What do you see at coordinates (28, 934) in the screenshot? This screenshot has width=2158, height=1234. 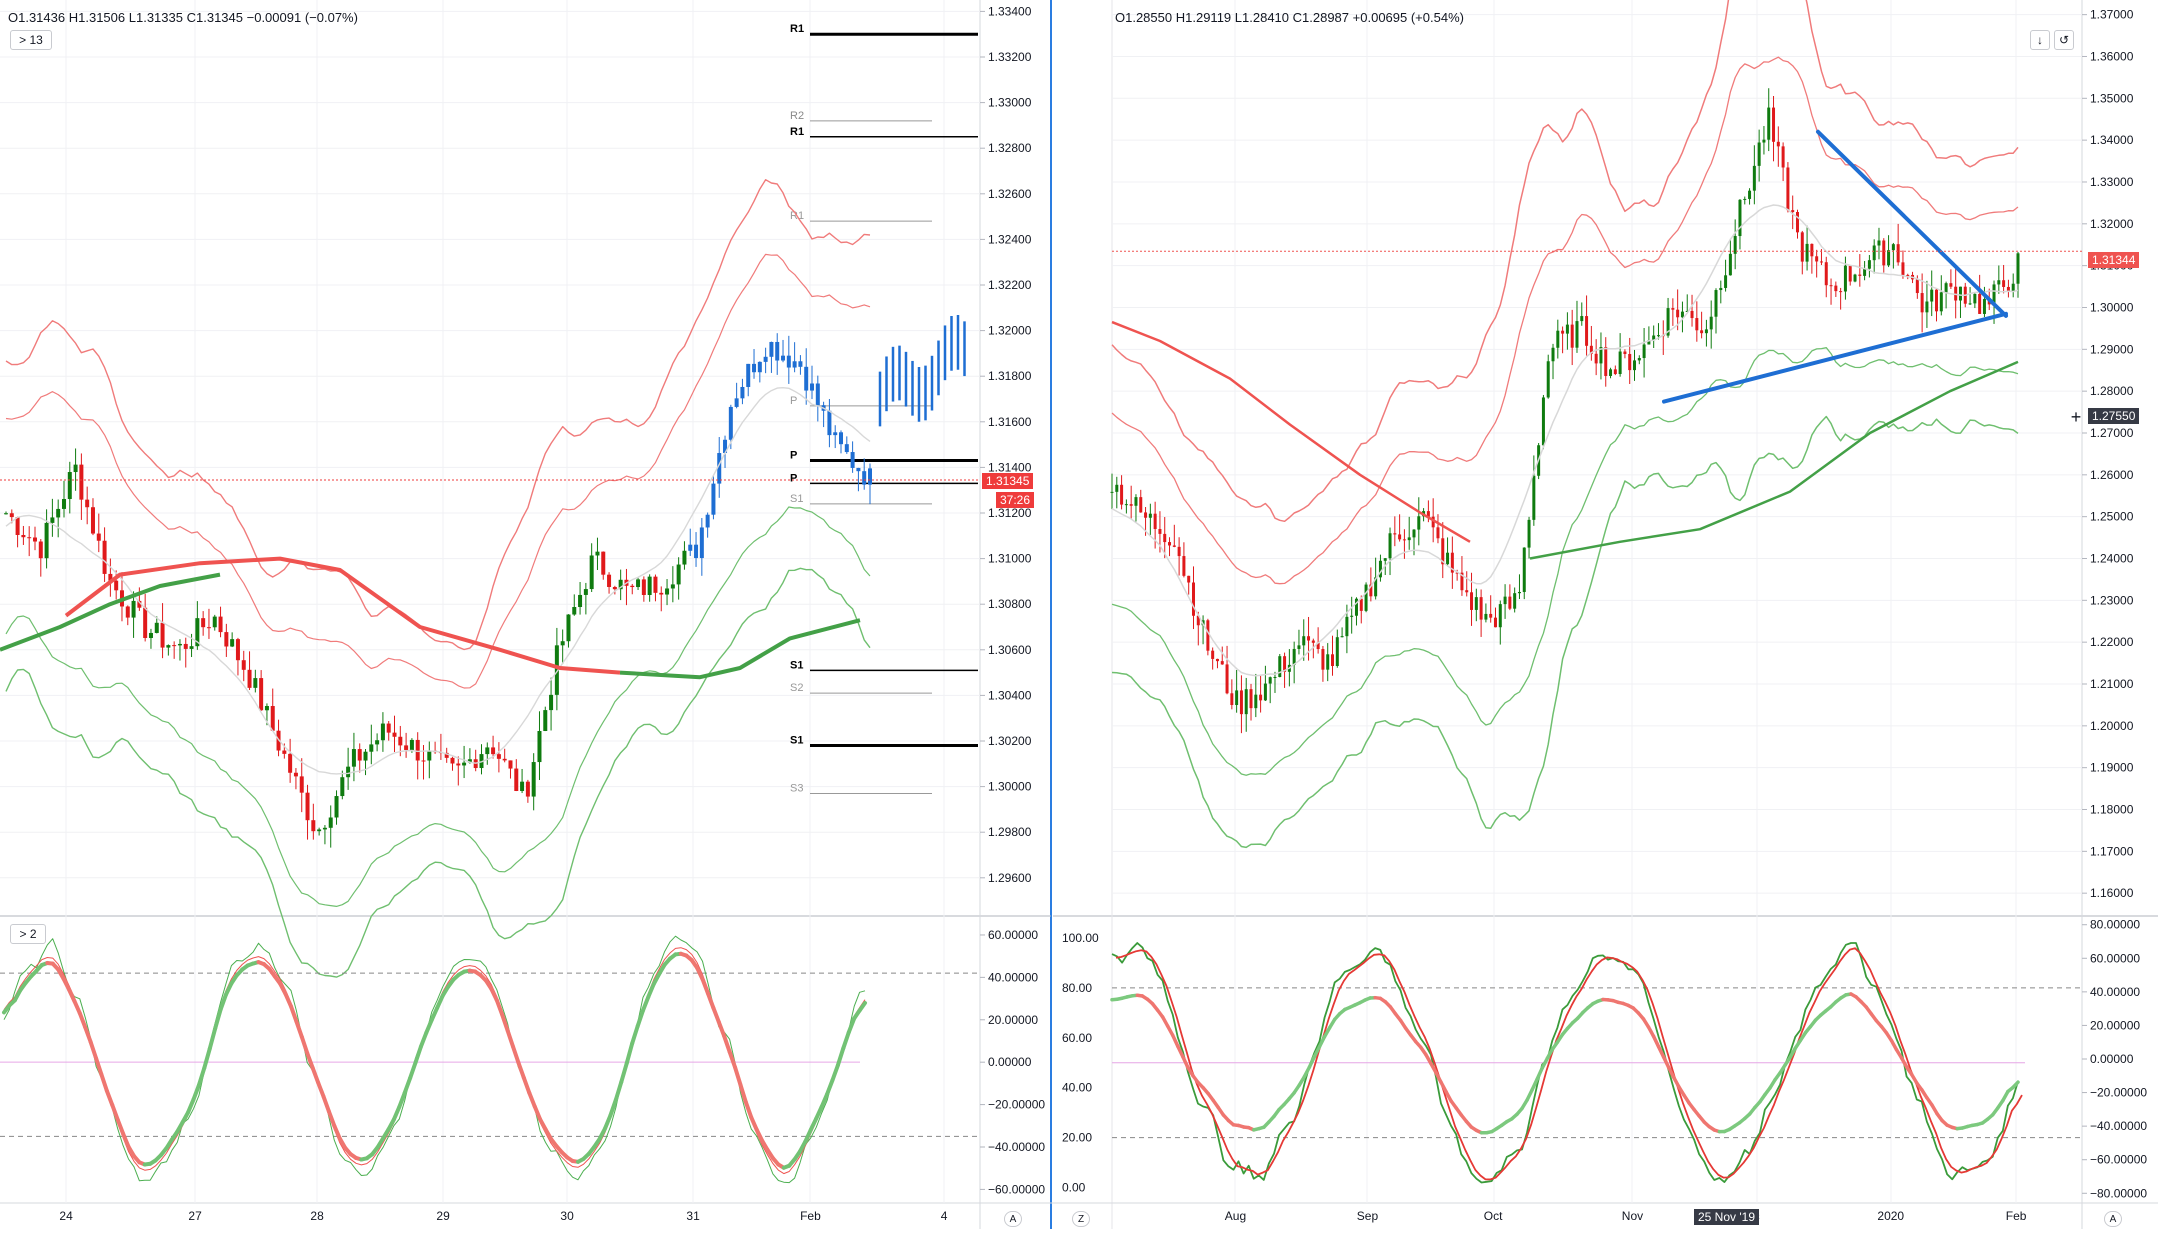 I see `oscillator-collapse-button: > 2` at bounding box center [28, 934].